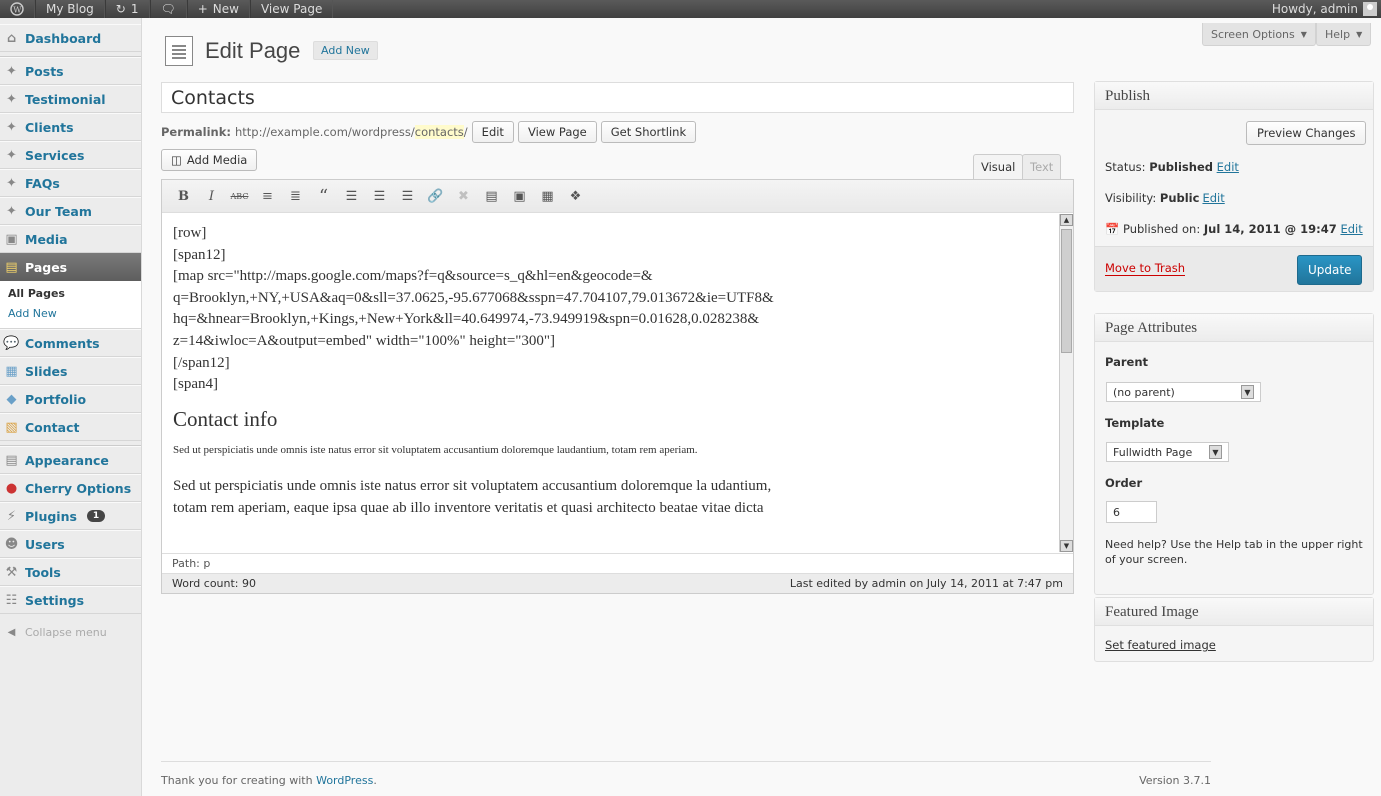 The image size is (1381, 796). Describe the element at coordinates (74, 294) in the screenshot. I see `submenu-all-pages: All Pages` at that location.